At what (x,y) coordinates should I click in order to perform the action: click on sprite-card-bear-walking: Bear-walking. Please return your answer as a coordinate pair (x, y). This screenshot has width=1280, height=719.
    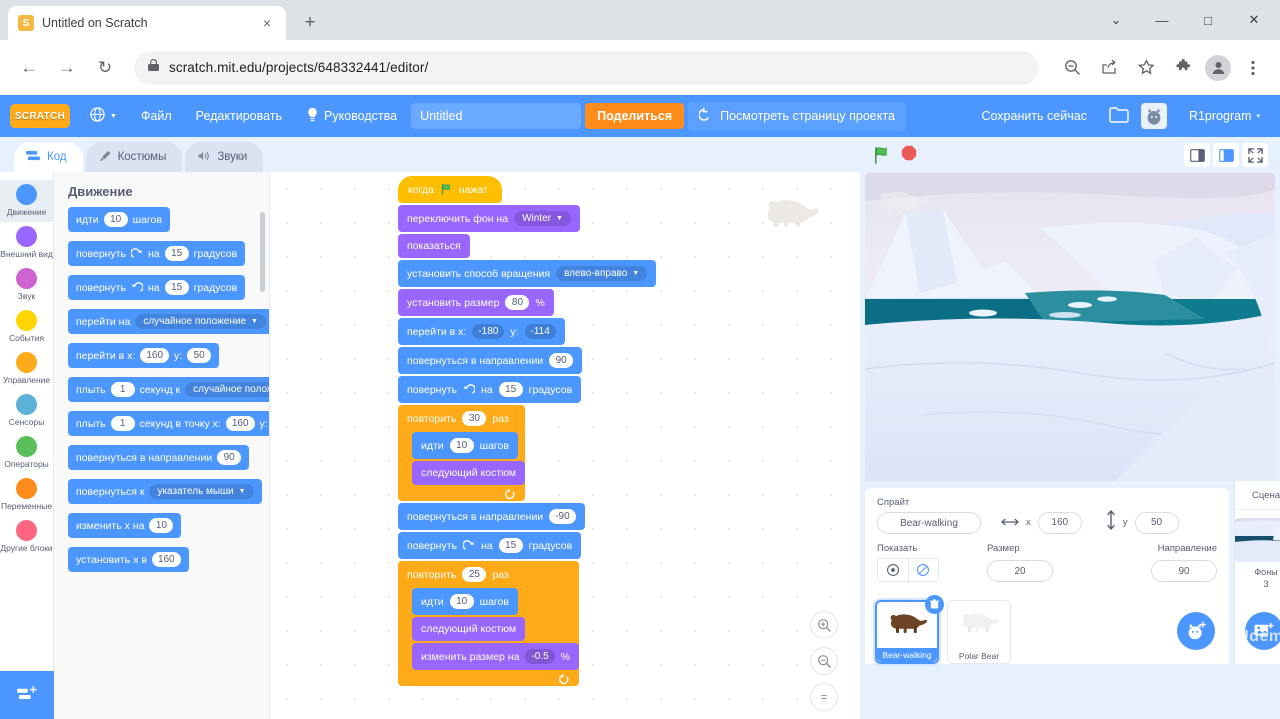
    Looking at the image, I should click on (909, 629).